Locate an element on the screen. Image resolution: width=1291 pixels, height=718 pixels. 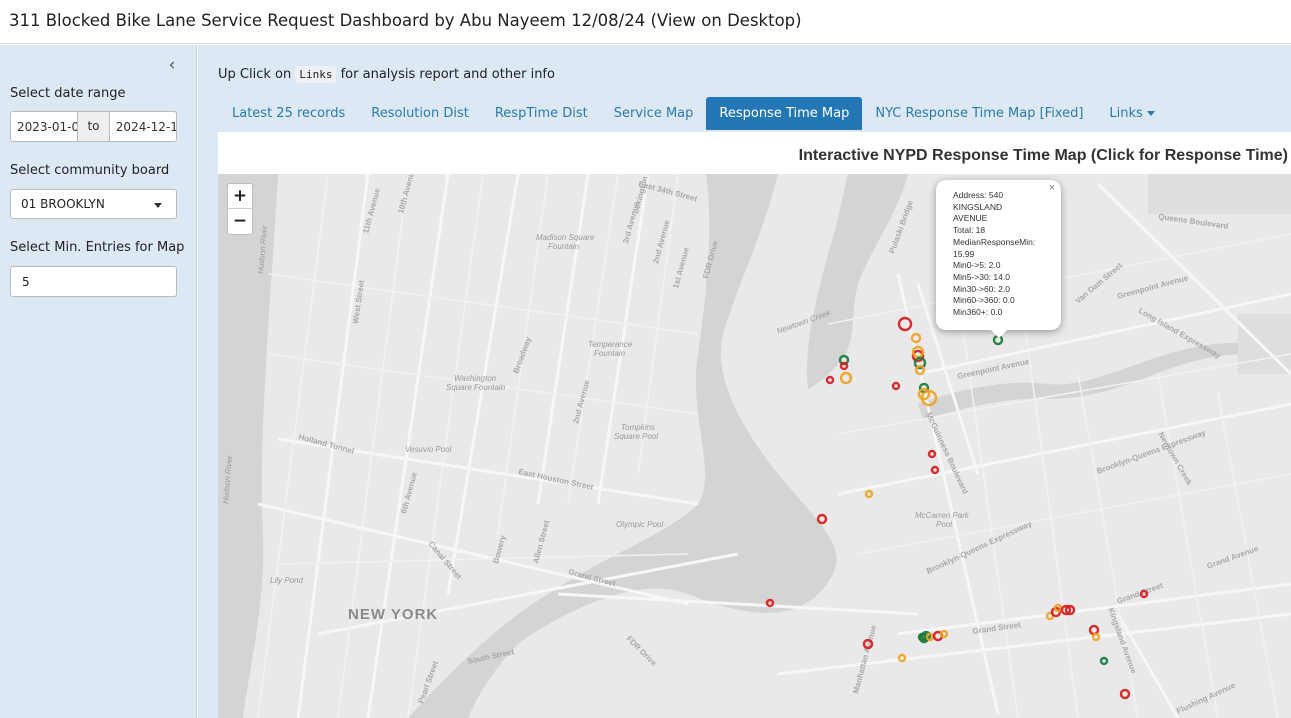
close-icon: × is located at coordinates (1052, 188).